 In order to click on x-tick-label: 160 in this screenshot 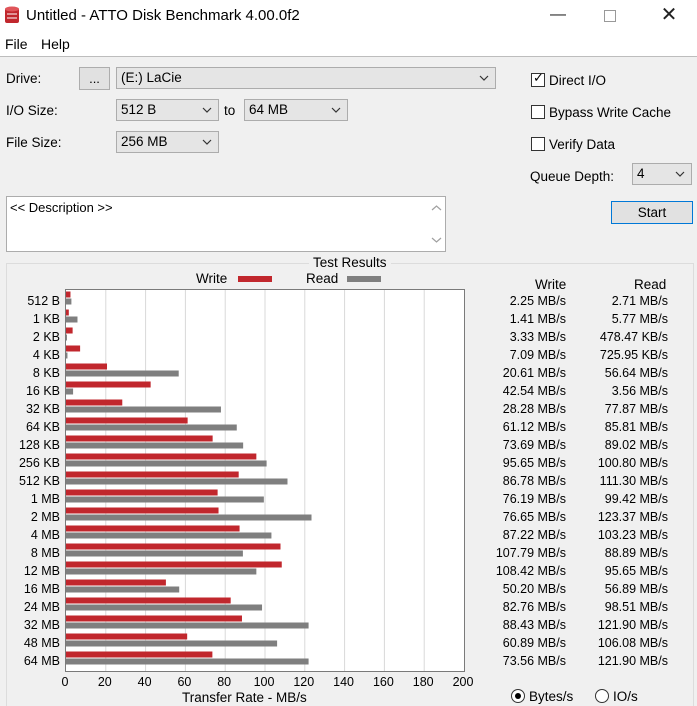, I will do `click(383, 682)`.